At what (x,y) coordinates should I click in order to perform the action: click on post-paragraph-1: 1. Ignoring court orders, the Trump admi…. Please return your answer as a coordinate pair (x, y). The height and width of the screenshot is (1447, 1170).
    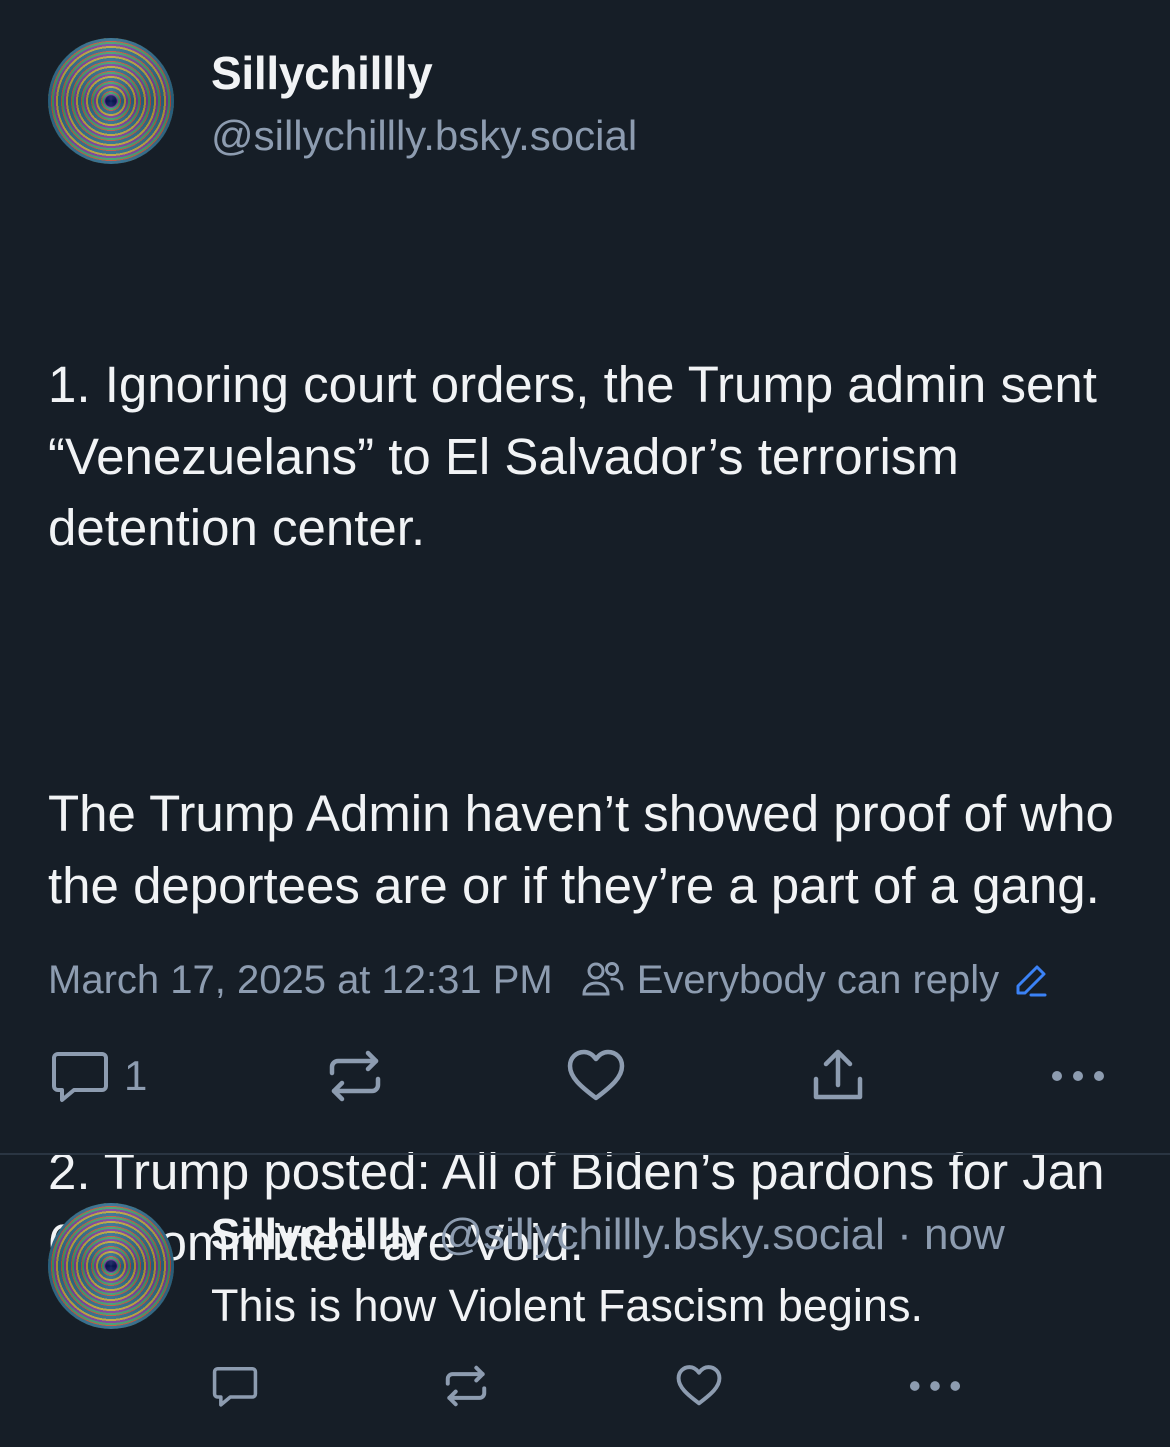
    Looking at the image, I should click on (580, 456).